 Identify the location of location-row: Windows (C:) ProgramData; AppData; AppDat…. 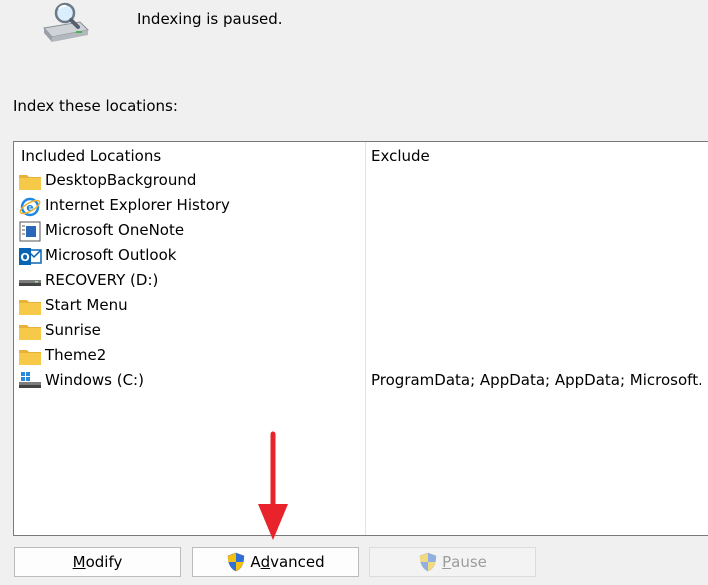
(361, 381).